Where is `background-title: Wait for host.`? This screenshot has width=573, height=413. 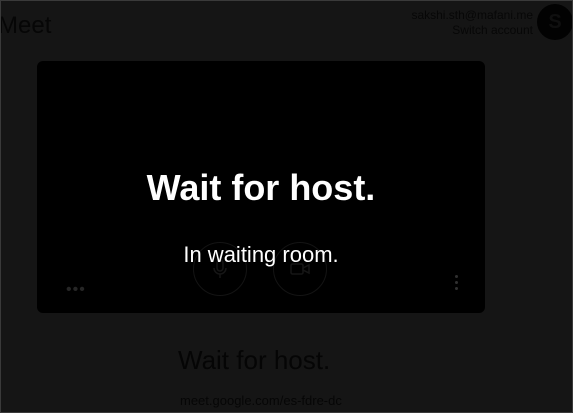 background-title: Wait for host. is located at coordinates (254, 360).